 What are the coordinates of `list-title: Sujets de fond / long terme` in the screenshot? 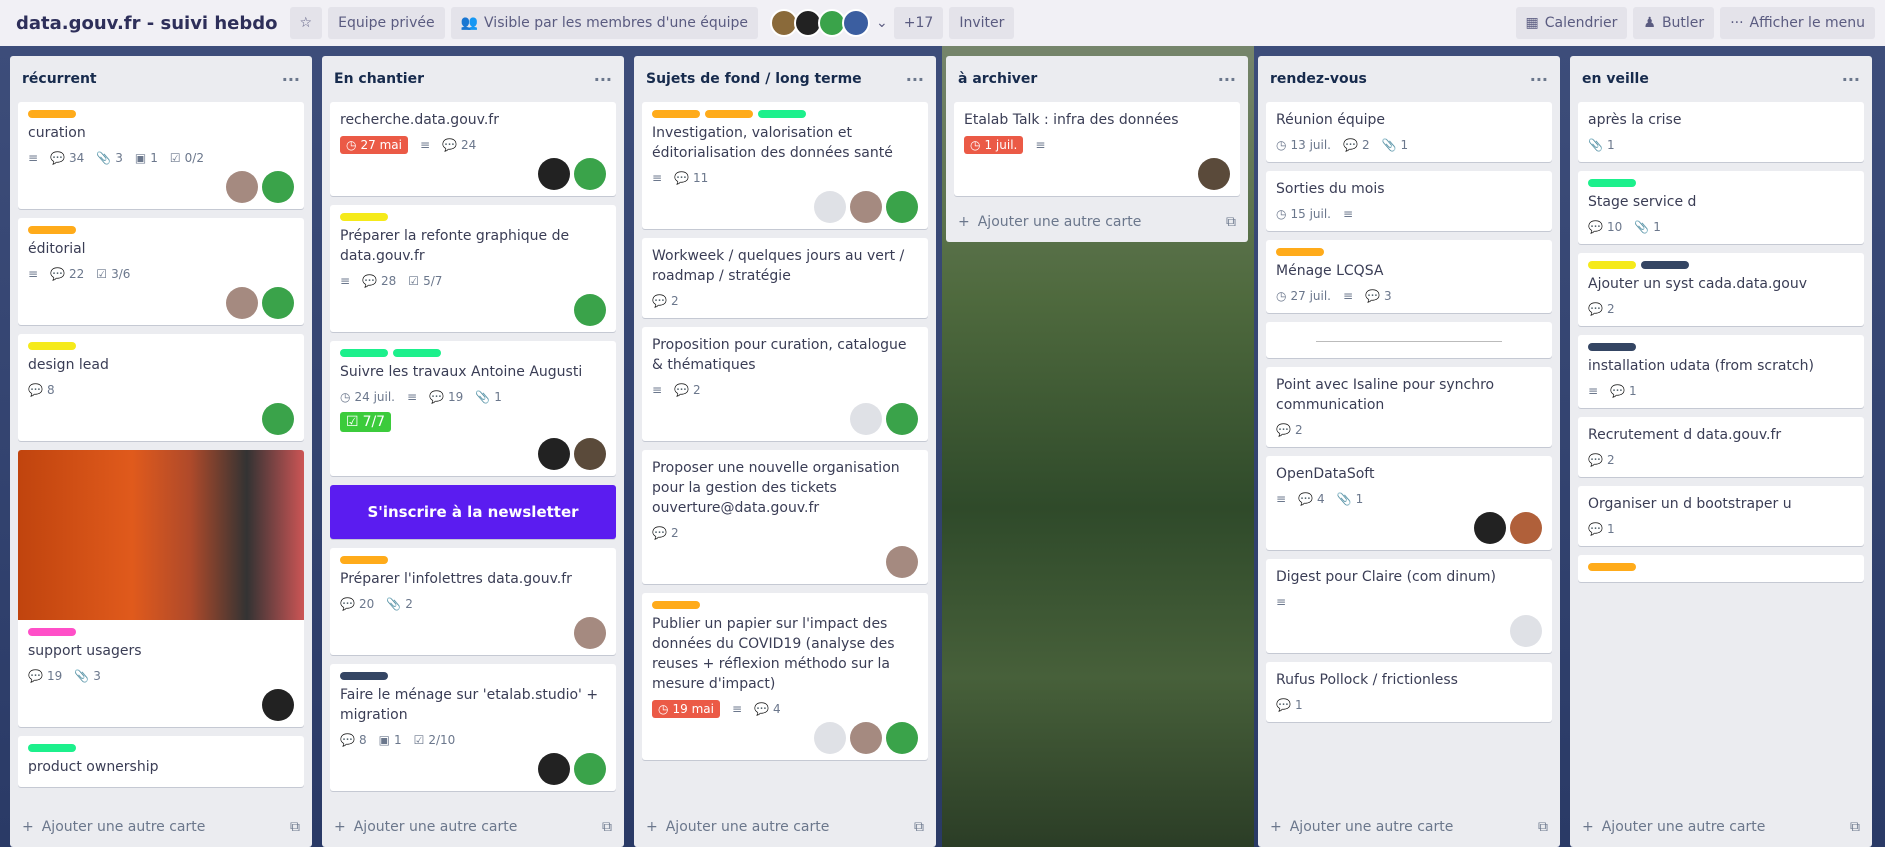 It's located at (754, 79).